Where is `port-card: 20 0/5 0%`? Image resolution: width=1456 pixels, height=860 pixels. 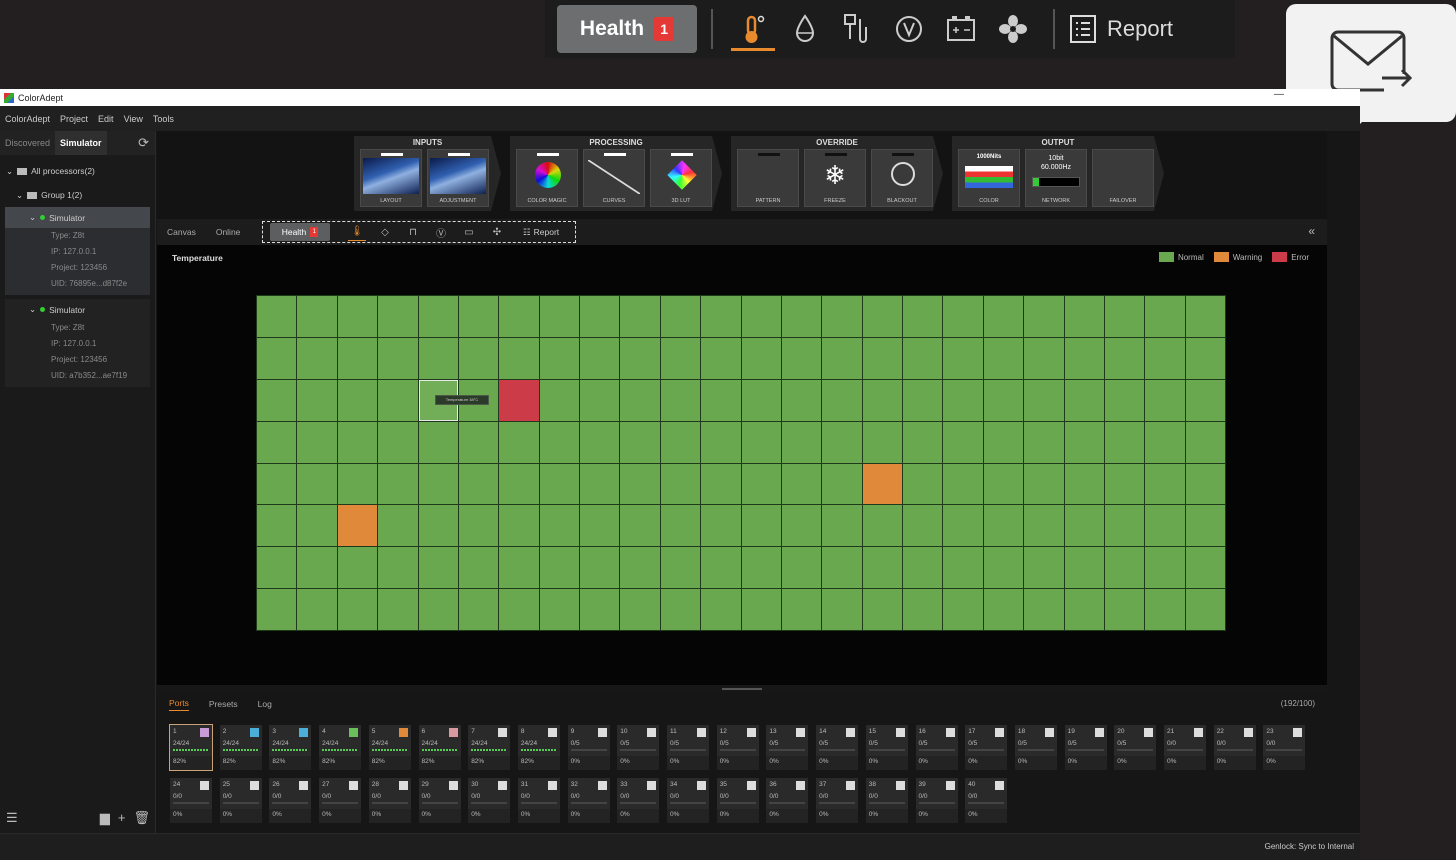
port-card: 20 0/5 0% is located at coordinates (1135, 747).